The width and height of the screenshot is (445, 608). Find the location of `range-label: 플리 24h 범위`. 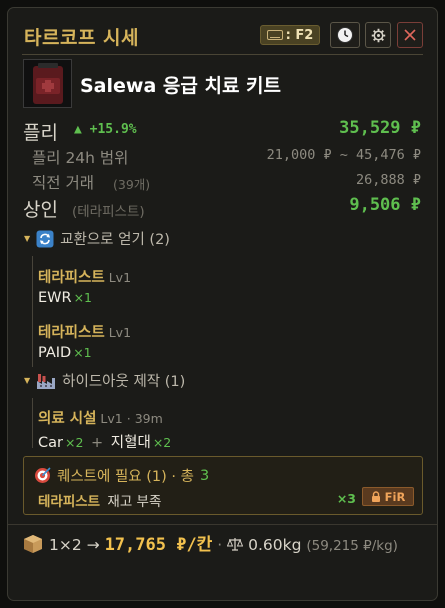

range-label: 플리 24h 범위 is located at coordinates (80, 158).